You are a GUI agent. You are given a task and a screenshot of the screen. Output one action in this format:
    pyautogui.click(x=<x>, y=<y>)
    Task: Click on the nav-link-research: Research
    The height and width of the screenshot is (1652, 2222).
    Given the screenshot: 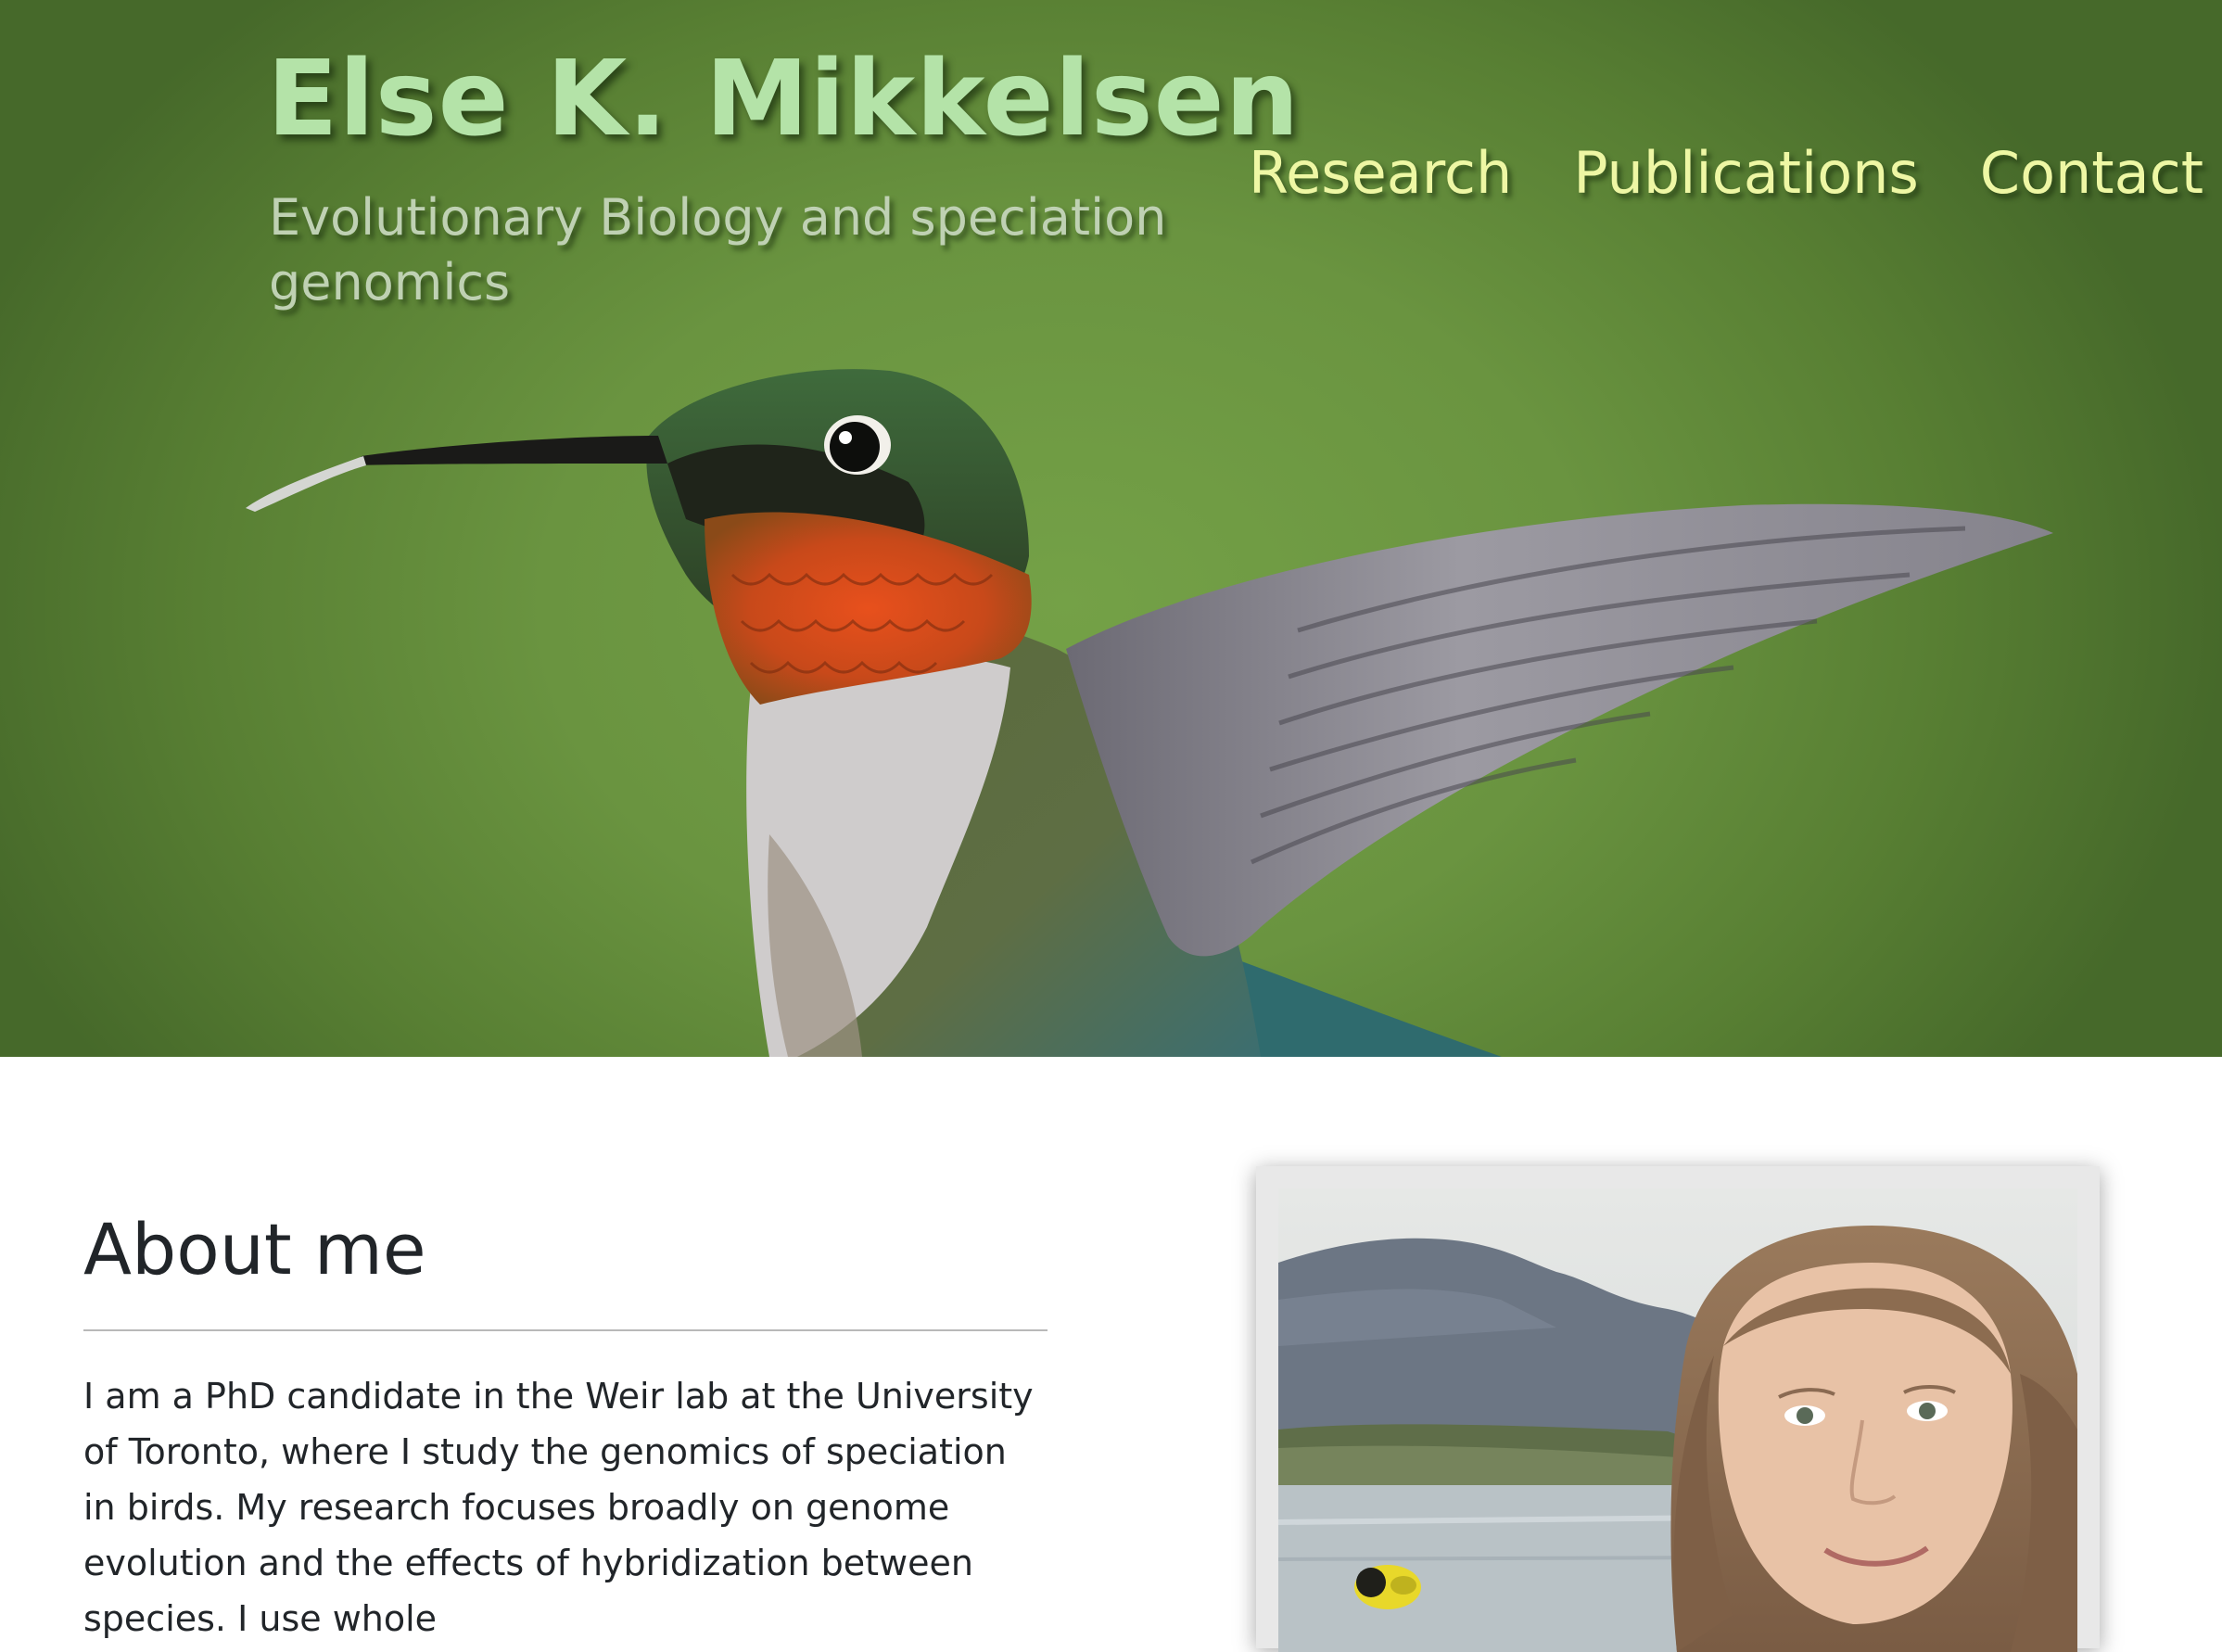 What is the action you would take?
    pyautogui.click(x=1380, y=173)
    